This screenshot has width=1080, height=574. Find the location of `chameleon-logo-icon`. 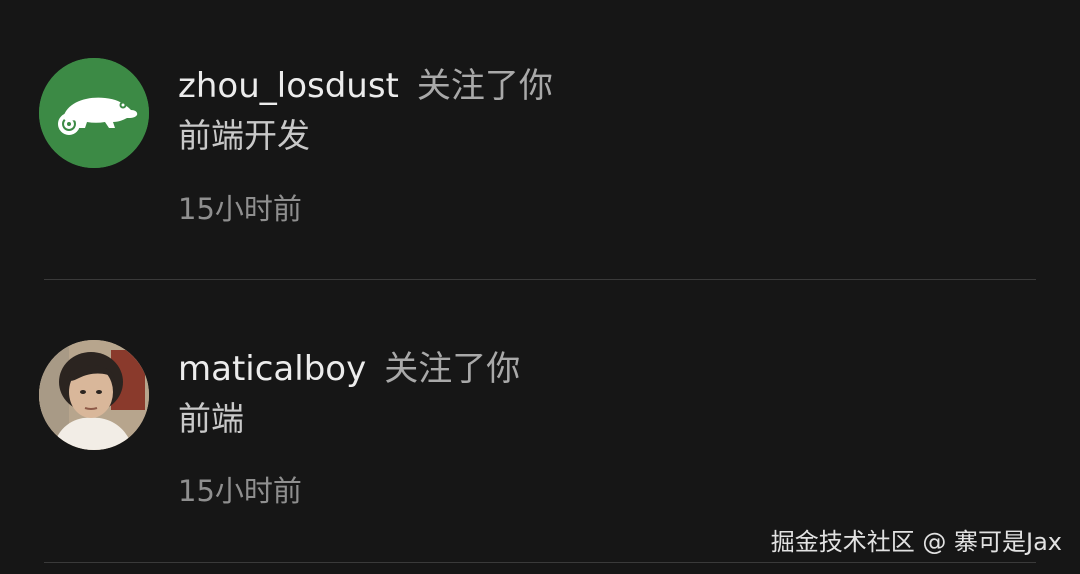

chameleon-logo-icon is located at coordinates (94, 113).